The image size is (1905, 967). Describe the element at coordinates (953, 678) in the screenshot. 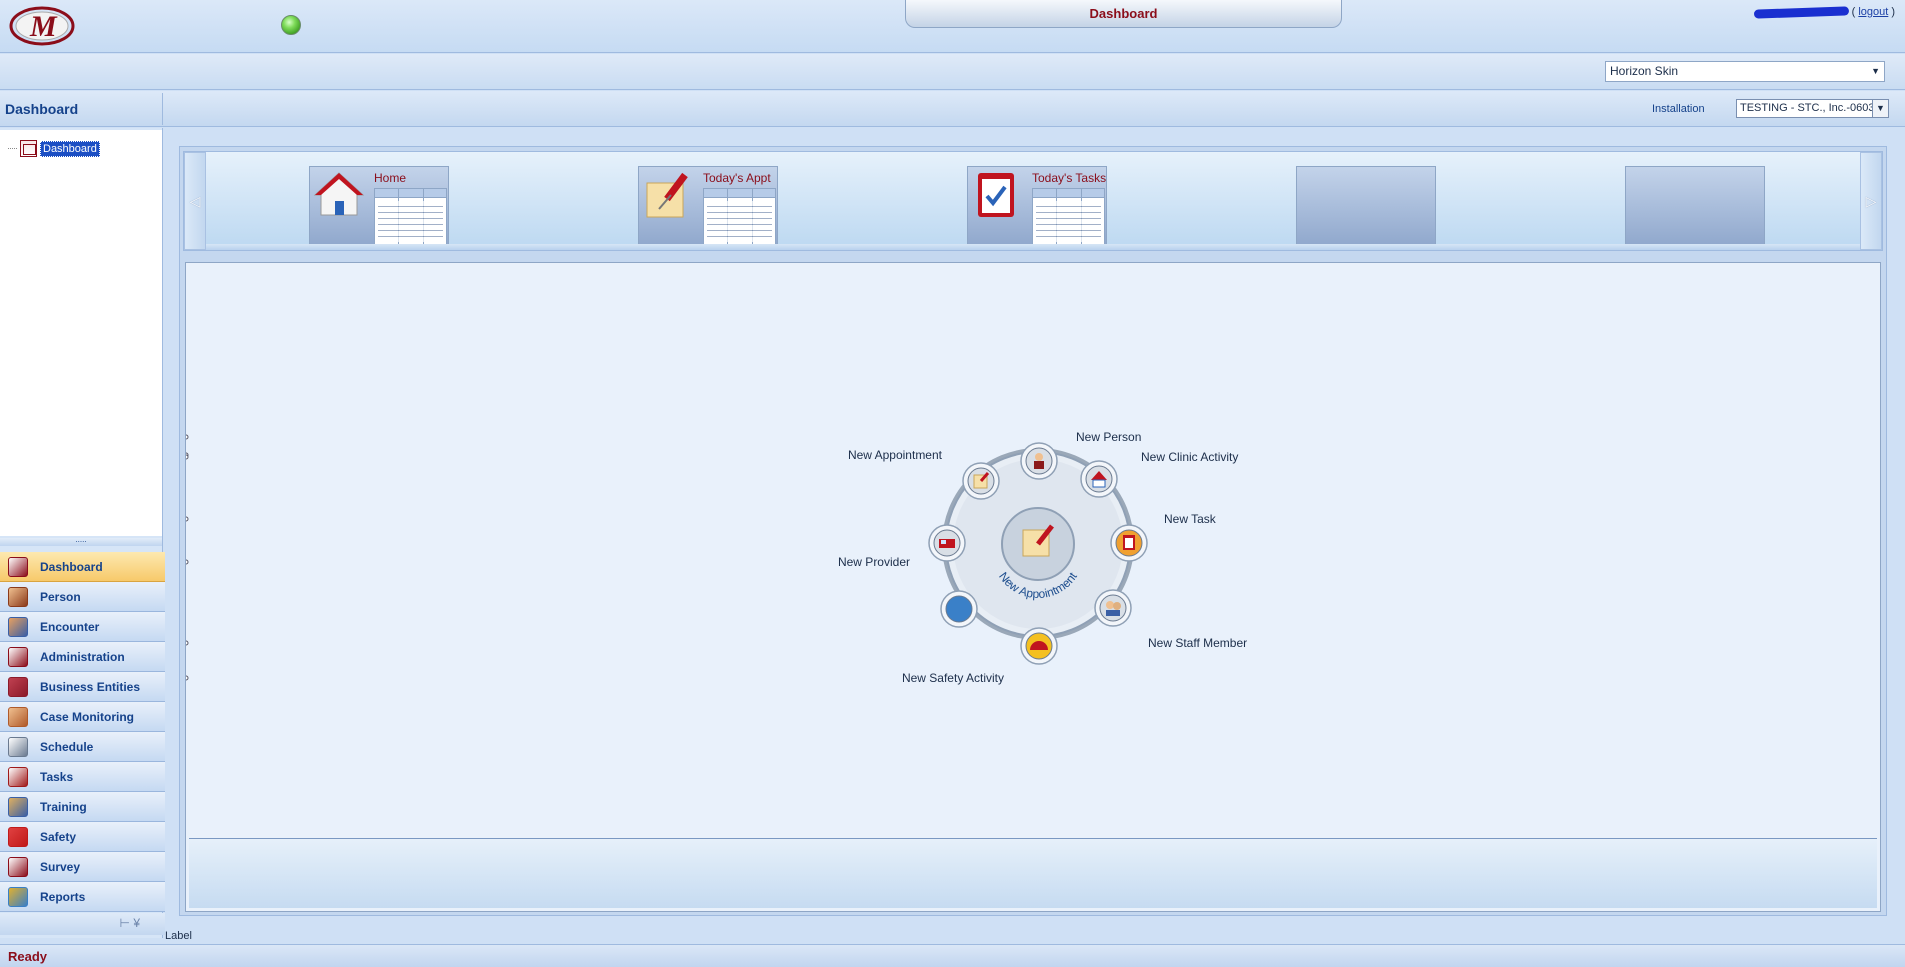

I see `wheel-action-label: New Safety Activity` at that location.